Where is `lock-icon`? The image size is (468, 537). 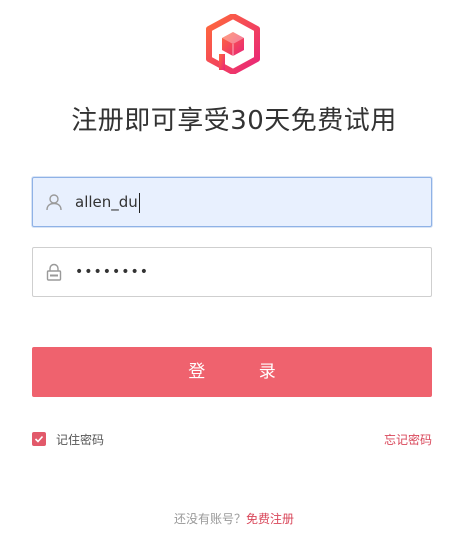 lock-icon is located at coordinates (54, 272).